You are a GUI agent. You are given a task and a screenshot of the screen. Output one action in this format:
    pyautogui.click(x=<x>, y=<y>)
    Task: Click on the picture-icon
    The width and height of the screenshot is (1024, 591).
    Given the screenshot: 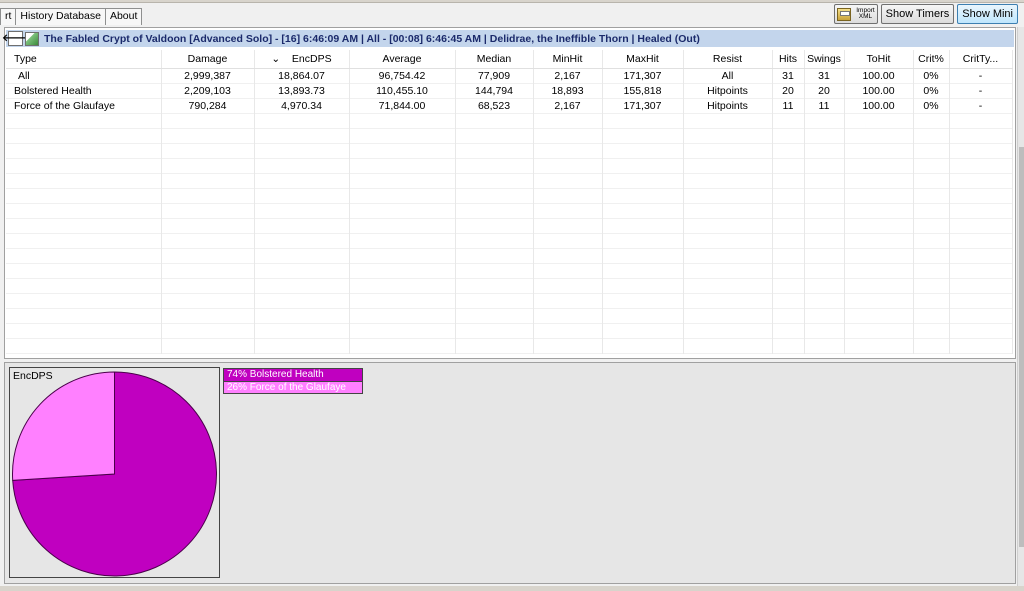 What is the action you would take?
    pyautogui.click(x=32, y=38)
    